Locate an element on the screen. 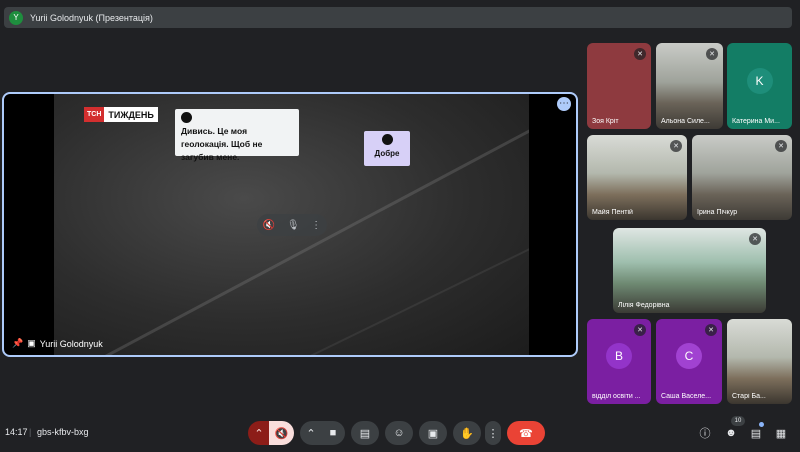 This screenshot has width=800, height=452. participant-name: Ірина Пічкур is located at coordinates (717, 212).